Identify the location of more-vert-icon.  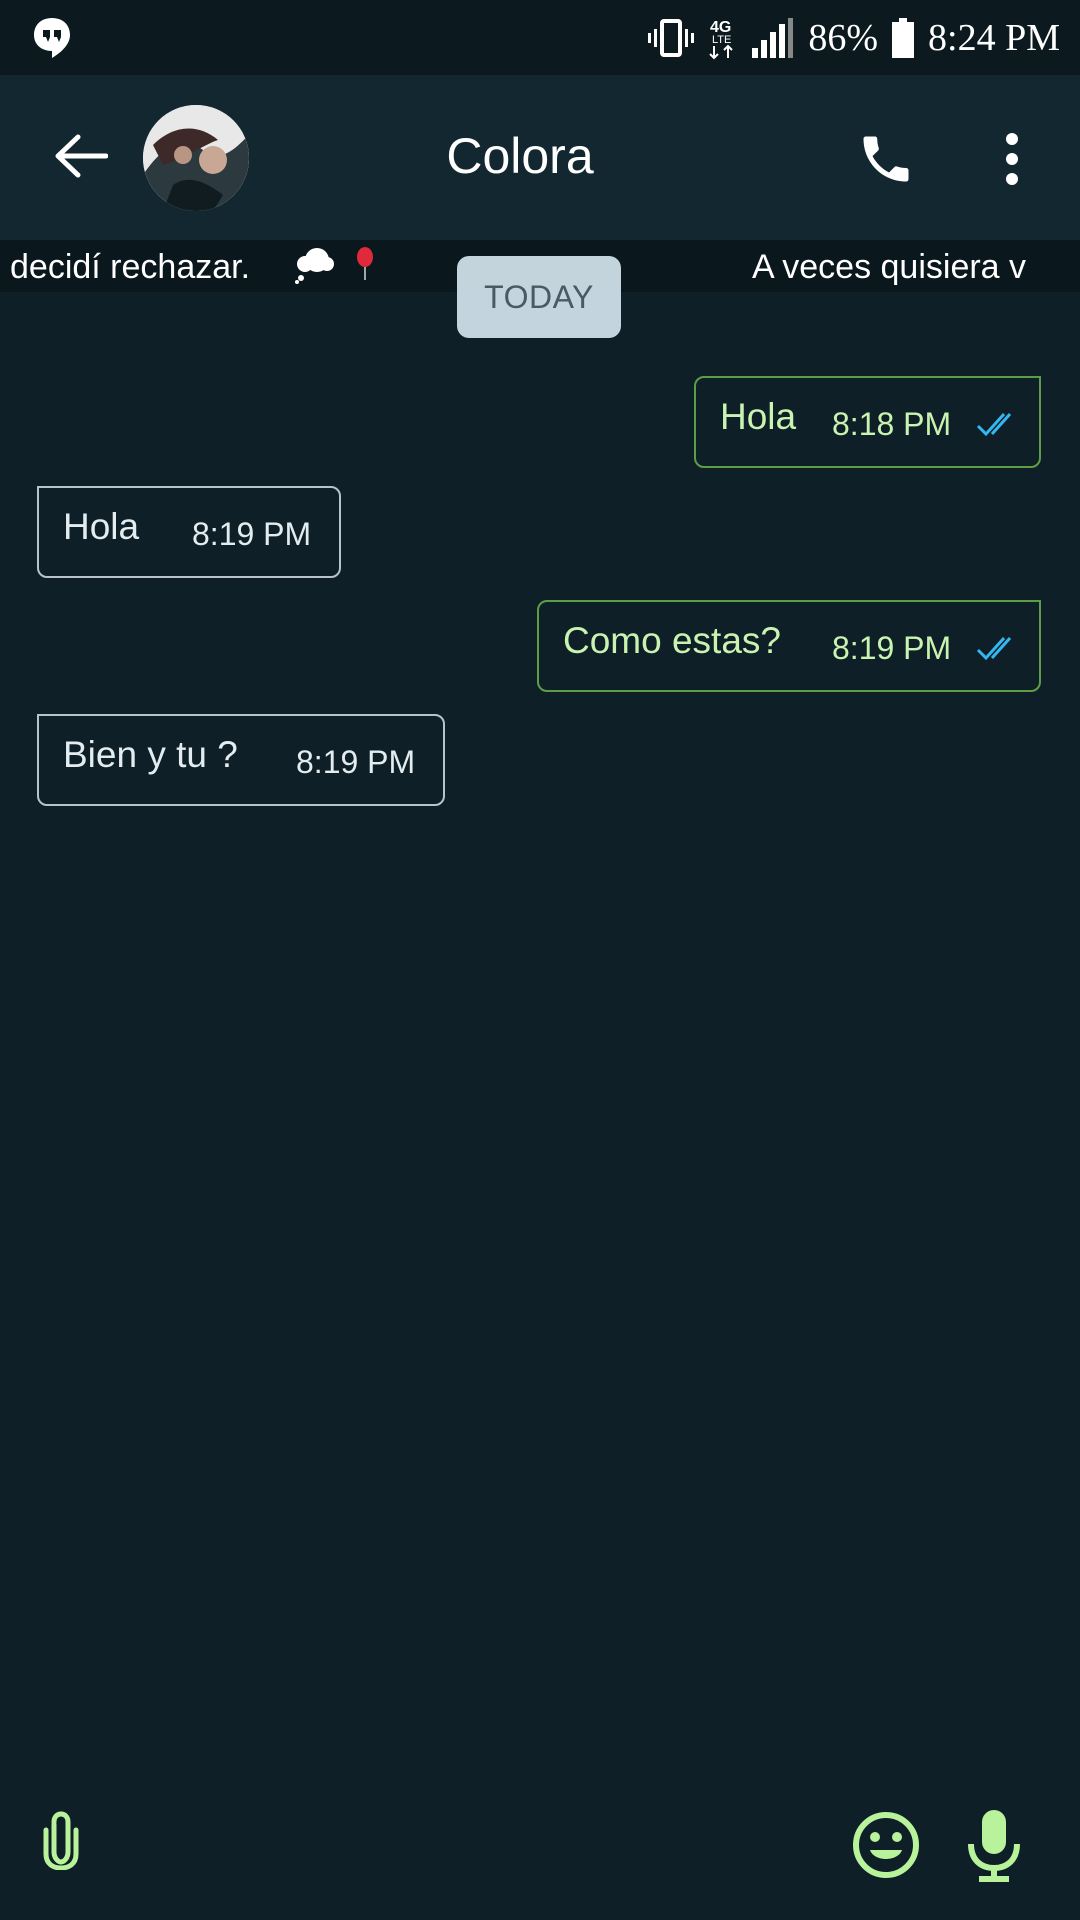
(1012, 159).